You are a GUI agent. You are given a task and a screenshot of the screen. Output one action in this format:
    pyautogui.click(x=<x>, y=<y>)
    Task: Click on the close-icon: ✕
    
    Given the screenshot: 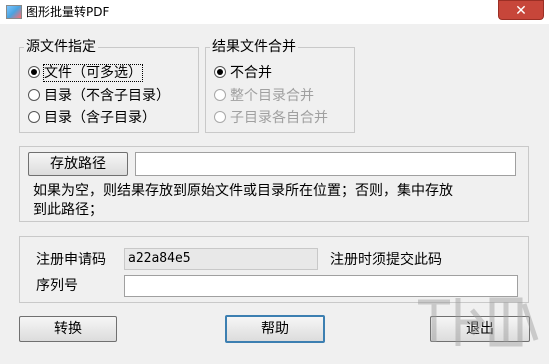 What is the action you would take?
    pyautogui.click(x=521, y=11)
    